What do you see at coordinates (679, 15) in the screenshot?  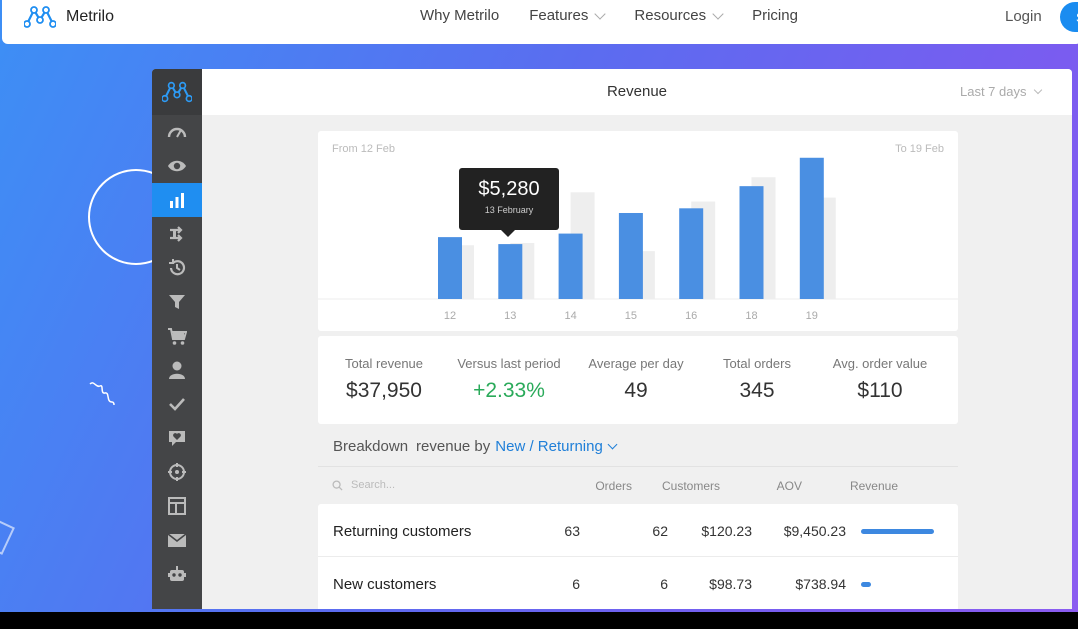 I see `nav-resources: Resources` at bounding box center [679, 15].